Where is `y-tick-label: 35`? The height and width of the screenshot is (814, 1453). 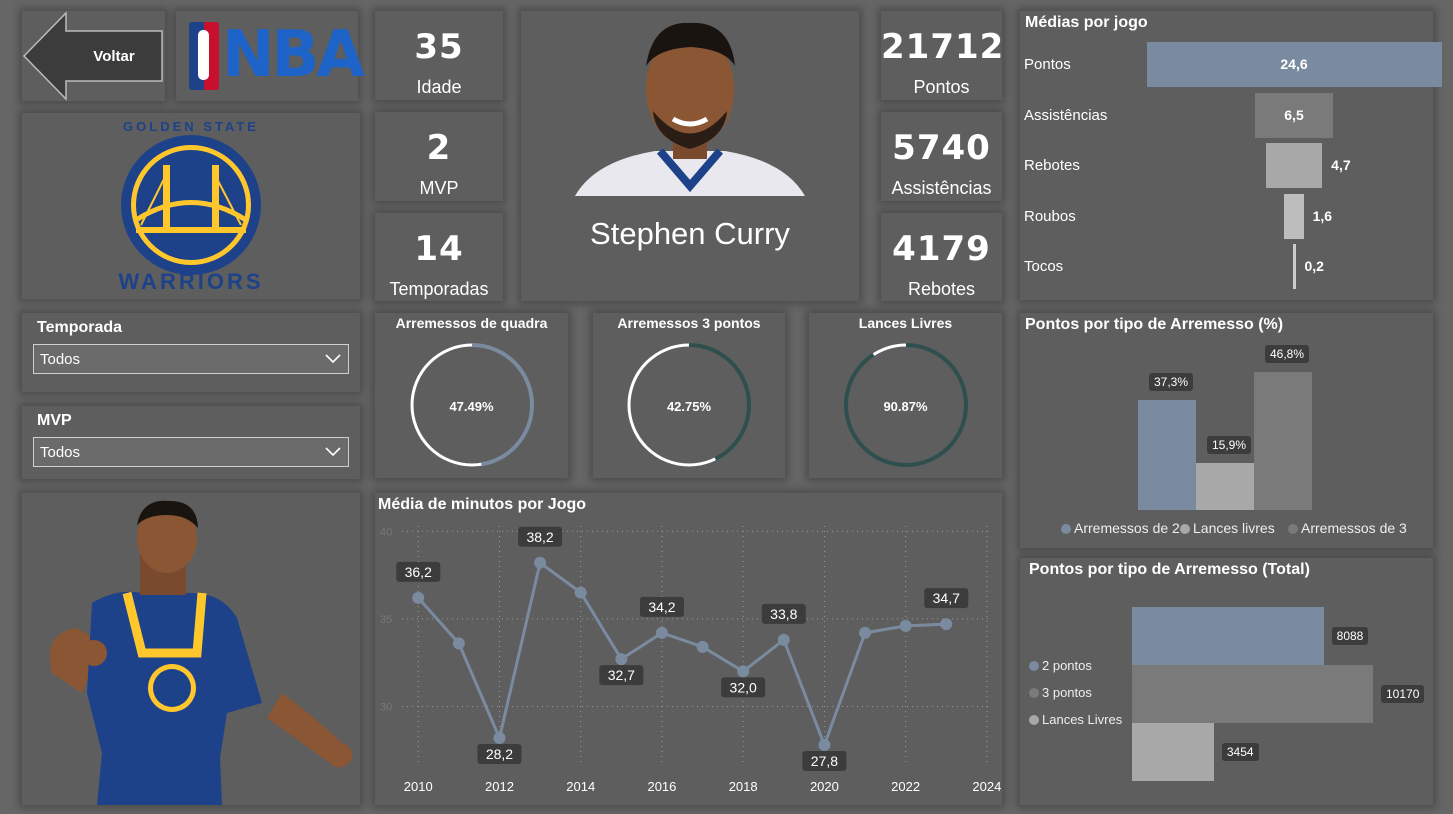 y-tick-label: 35 is located at coordinates (386, 620).